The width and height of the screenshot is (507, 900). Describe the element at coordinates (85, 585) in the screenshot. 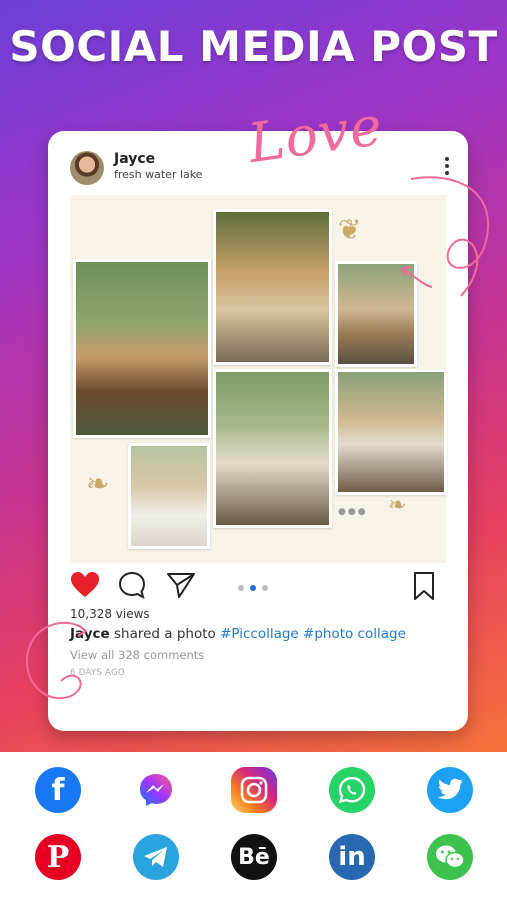

I see `heart-icon` at that location.